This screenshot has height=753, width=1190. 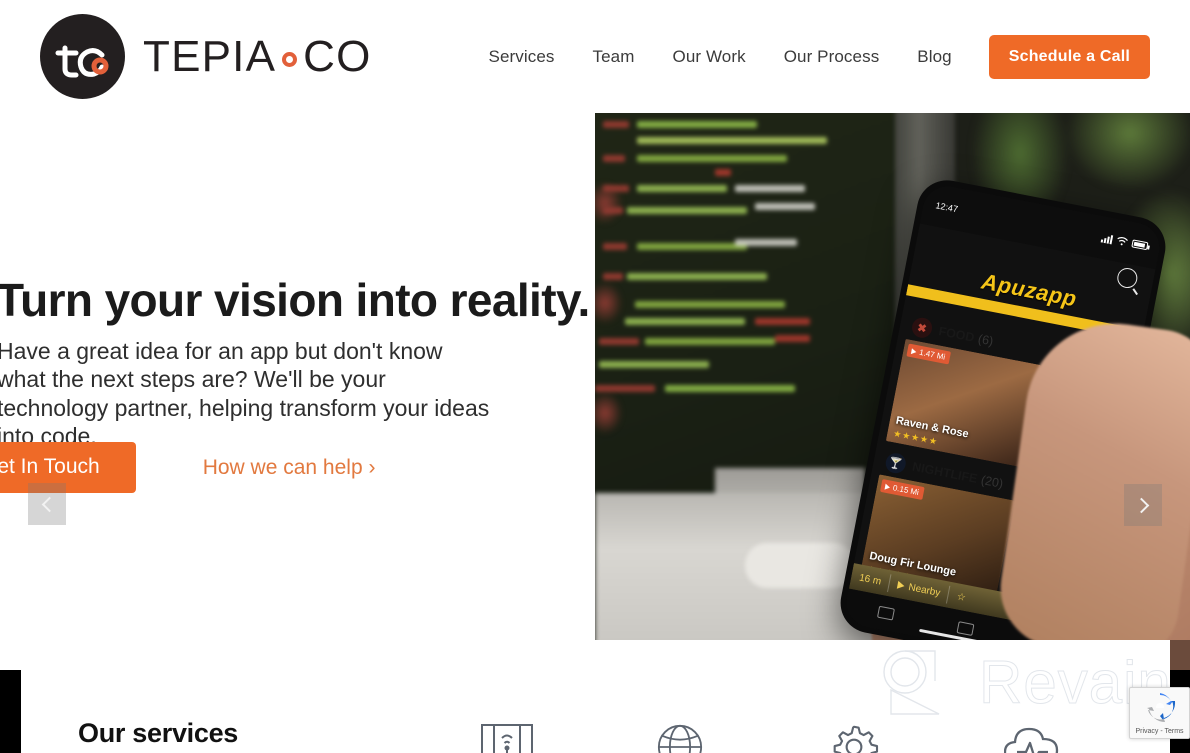 What do you see at coordinates (1180, 655) in the screenshot?
I see `page-right-edge-photo` at bounding box center [1180, 655].